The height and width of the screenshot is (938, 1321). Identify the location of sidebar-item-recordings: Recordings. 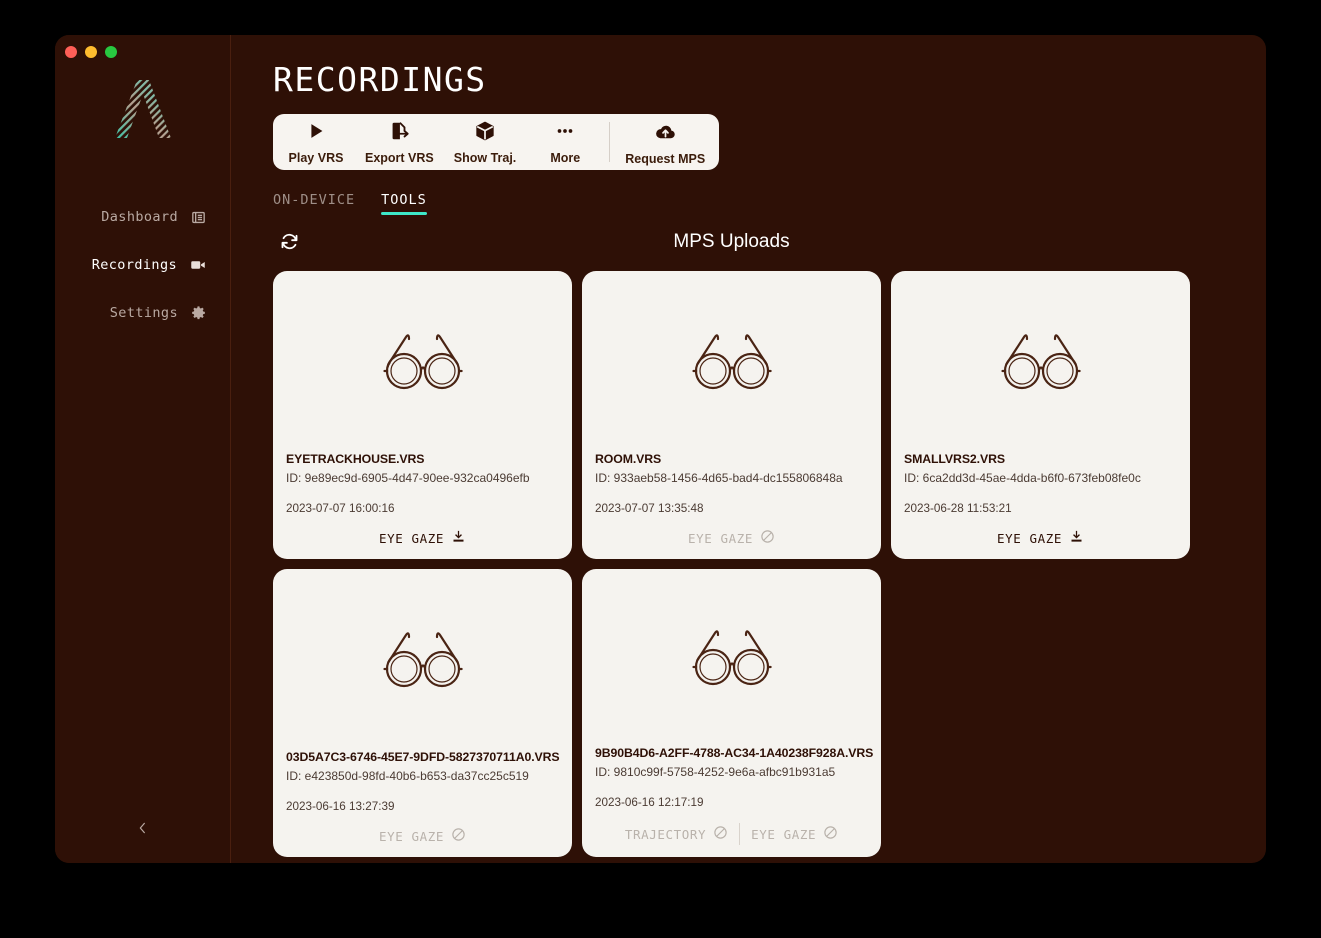
(143, 265).